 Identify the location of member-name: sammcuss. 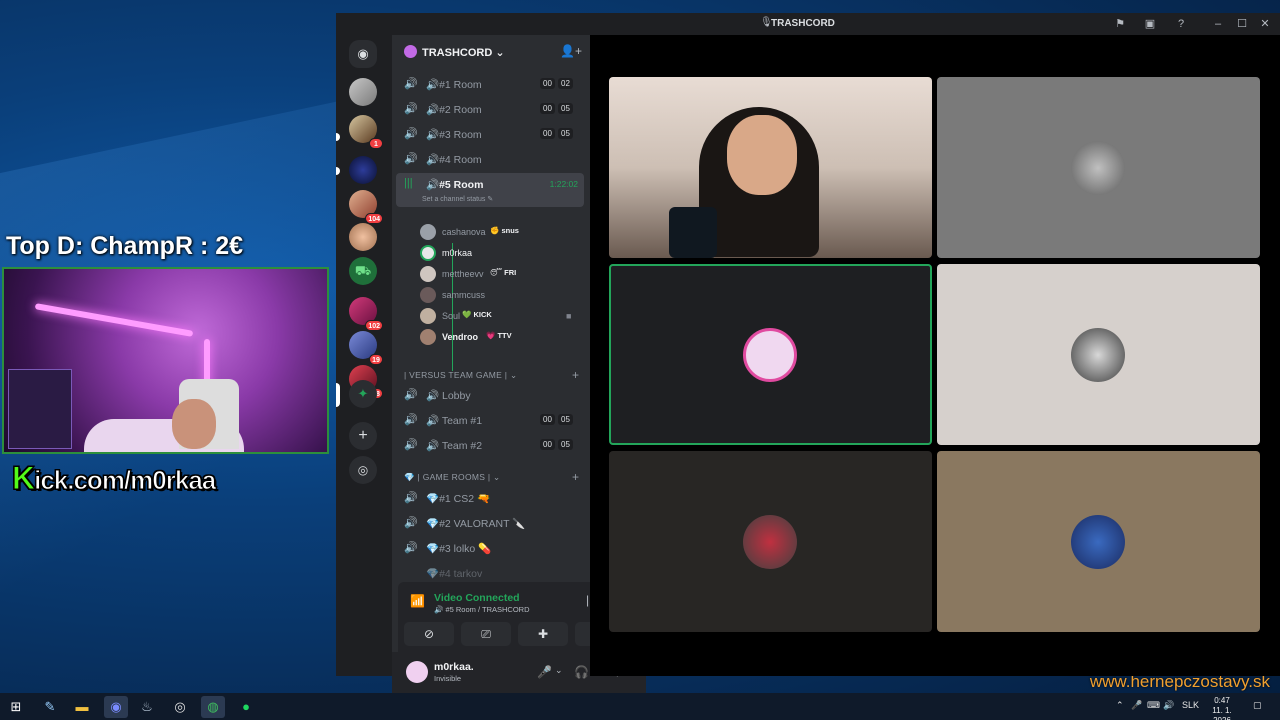
(464, 295).